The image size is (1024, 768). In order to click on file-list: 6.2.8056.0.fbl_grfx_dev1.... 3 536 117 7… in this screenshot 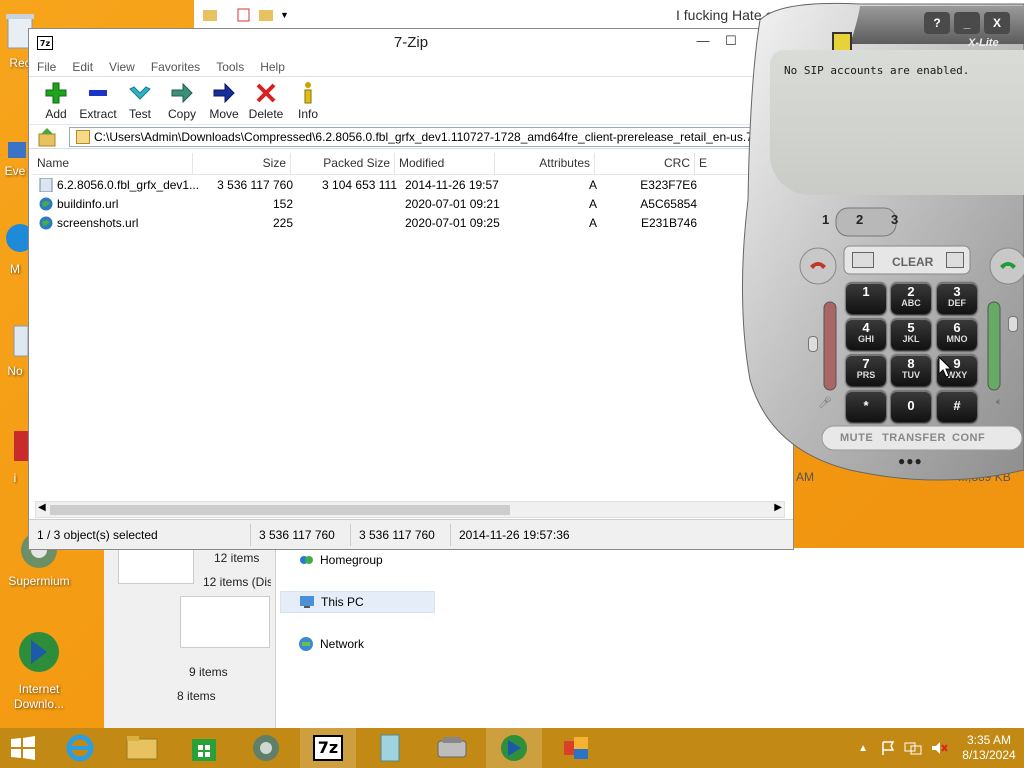, I will do `click(411, 203)`.